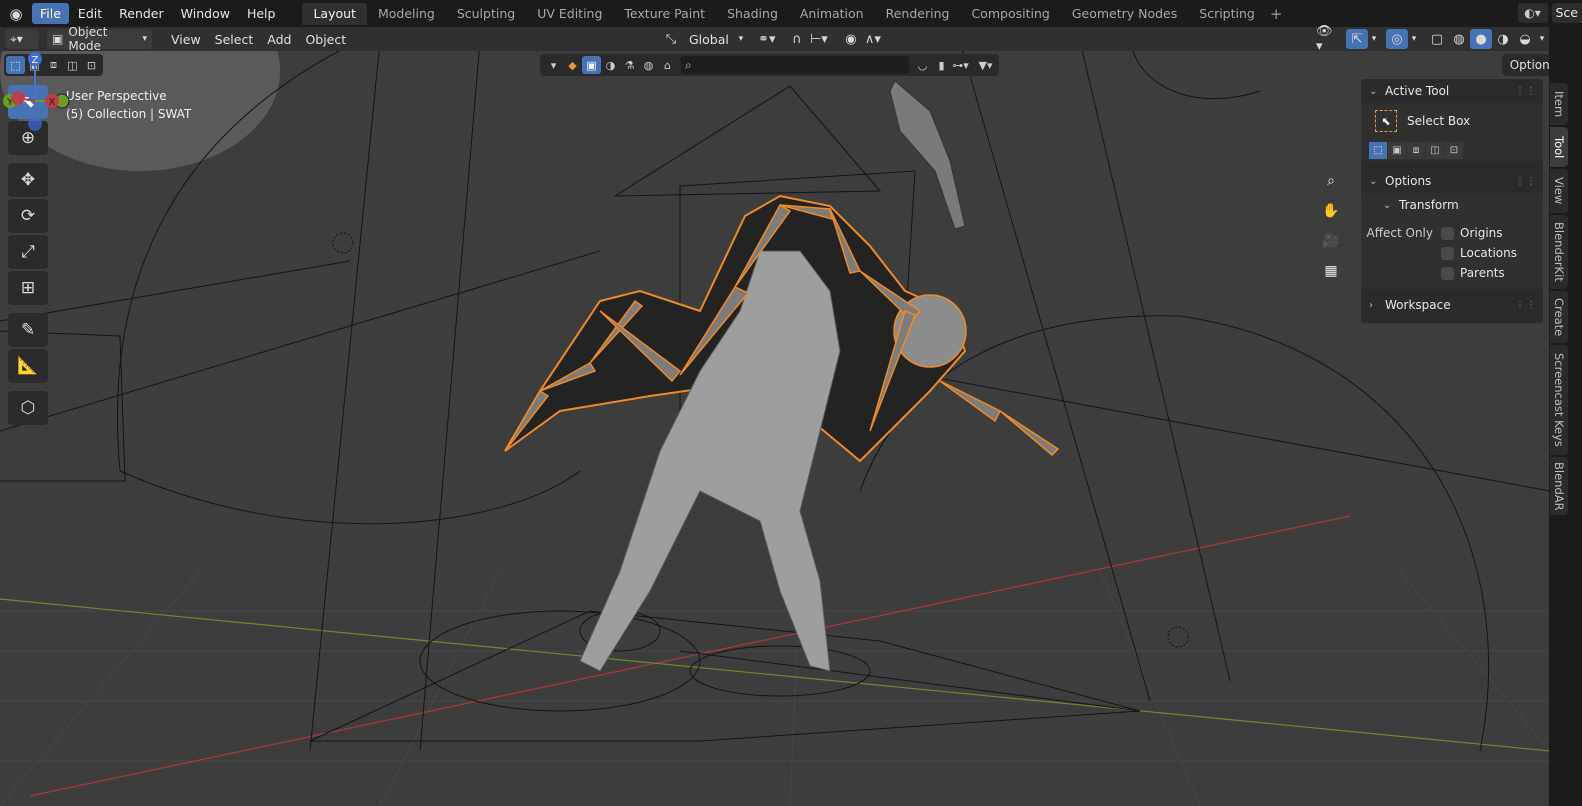 Image resolution: width=1582 pixels, height=806 pixels. Describe the element at coordinates (486, 14) in the screenshot. I see `tab-sculpting: Sculpting` at that location.